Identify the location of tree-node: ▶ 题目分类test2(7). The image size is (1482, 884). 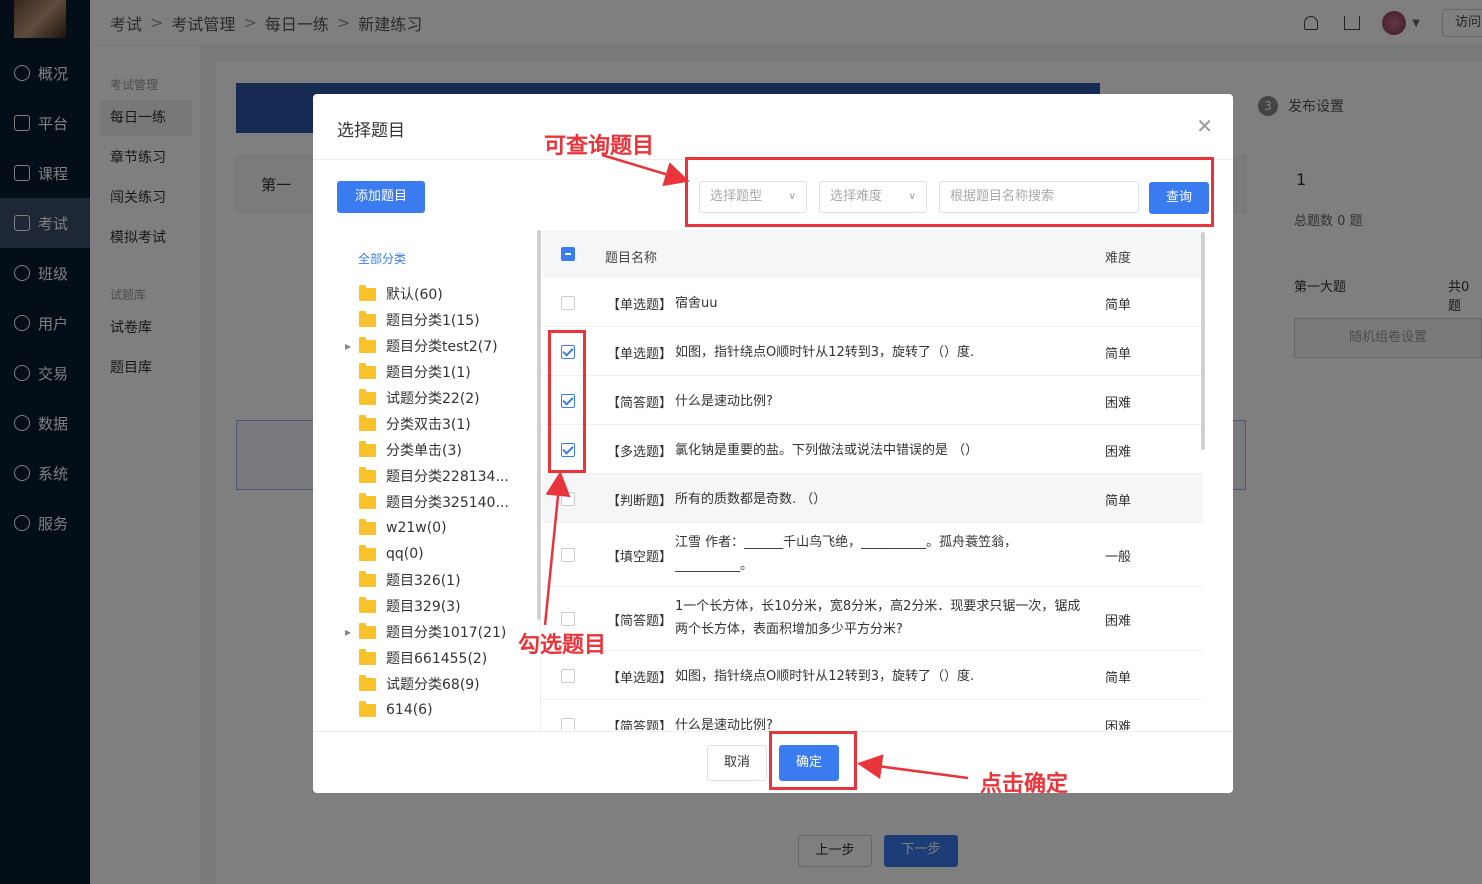
(421, 346).